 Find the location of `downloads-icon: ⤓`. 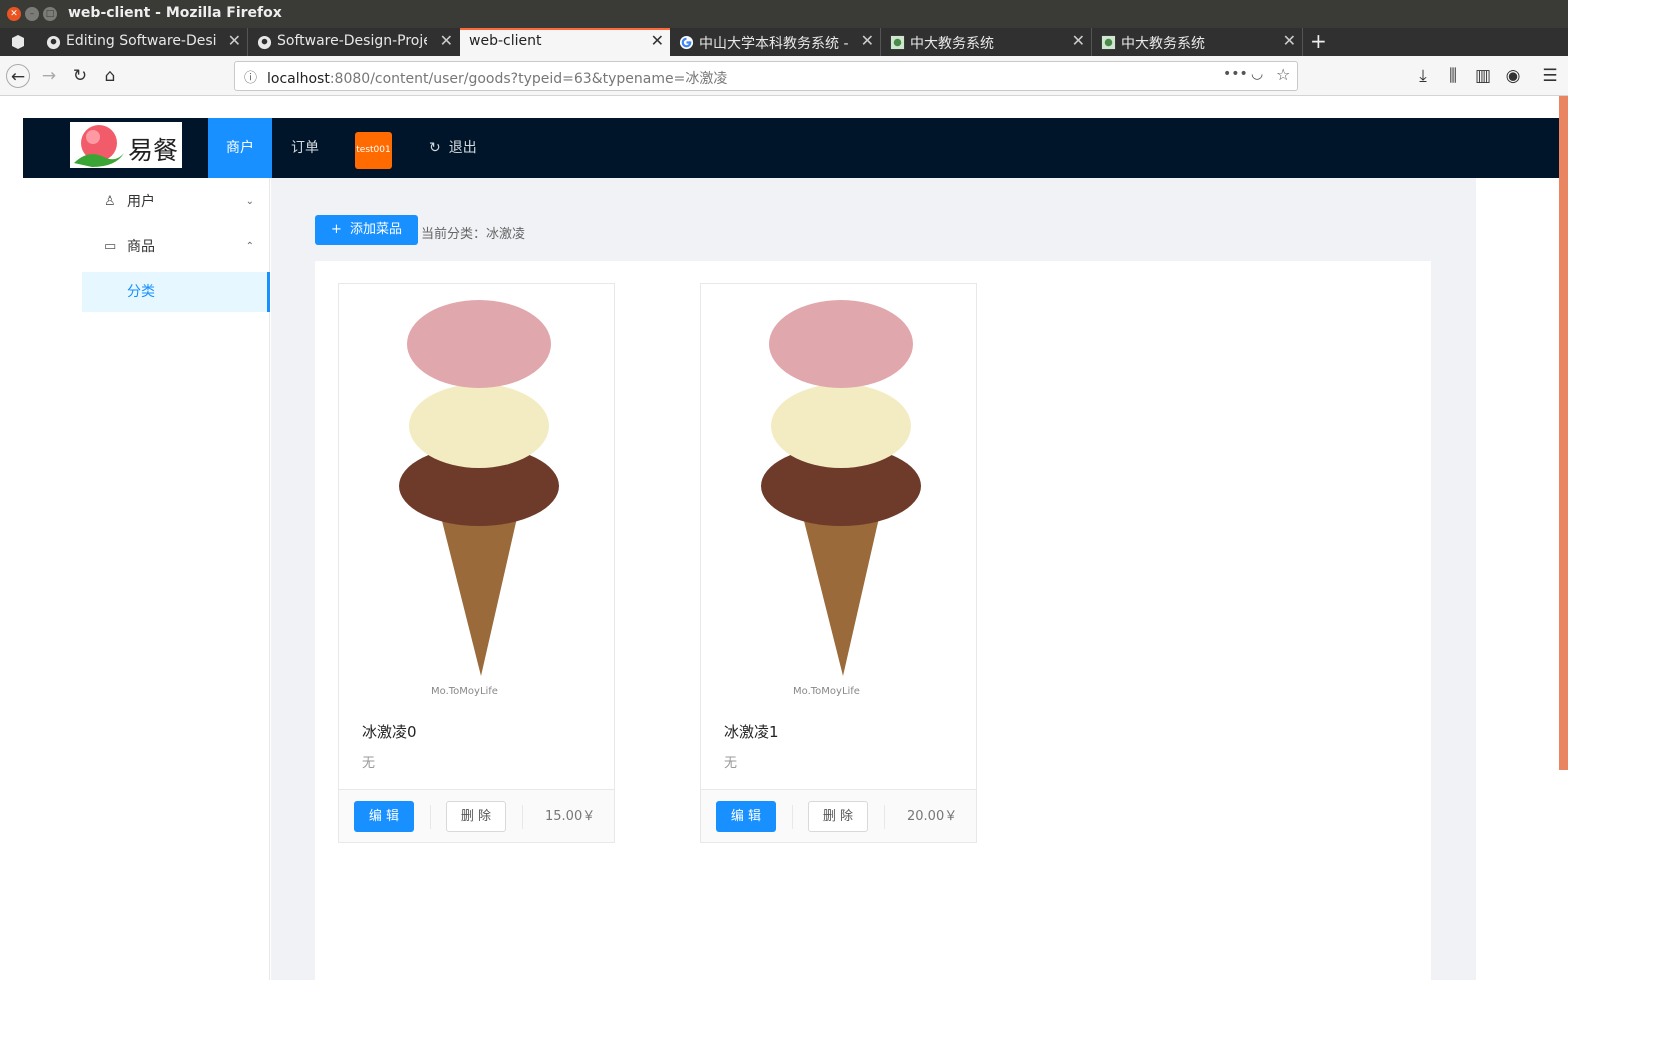

downloads-icon: ⤓ is located at coordinates (1423, 76).